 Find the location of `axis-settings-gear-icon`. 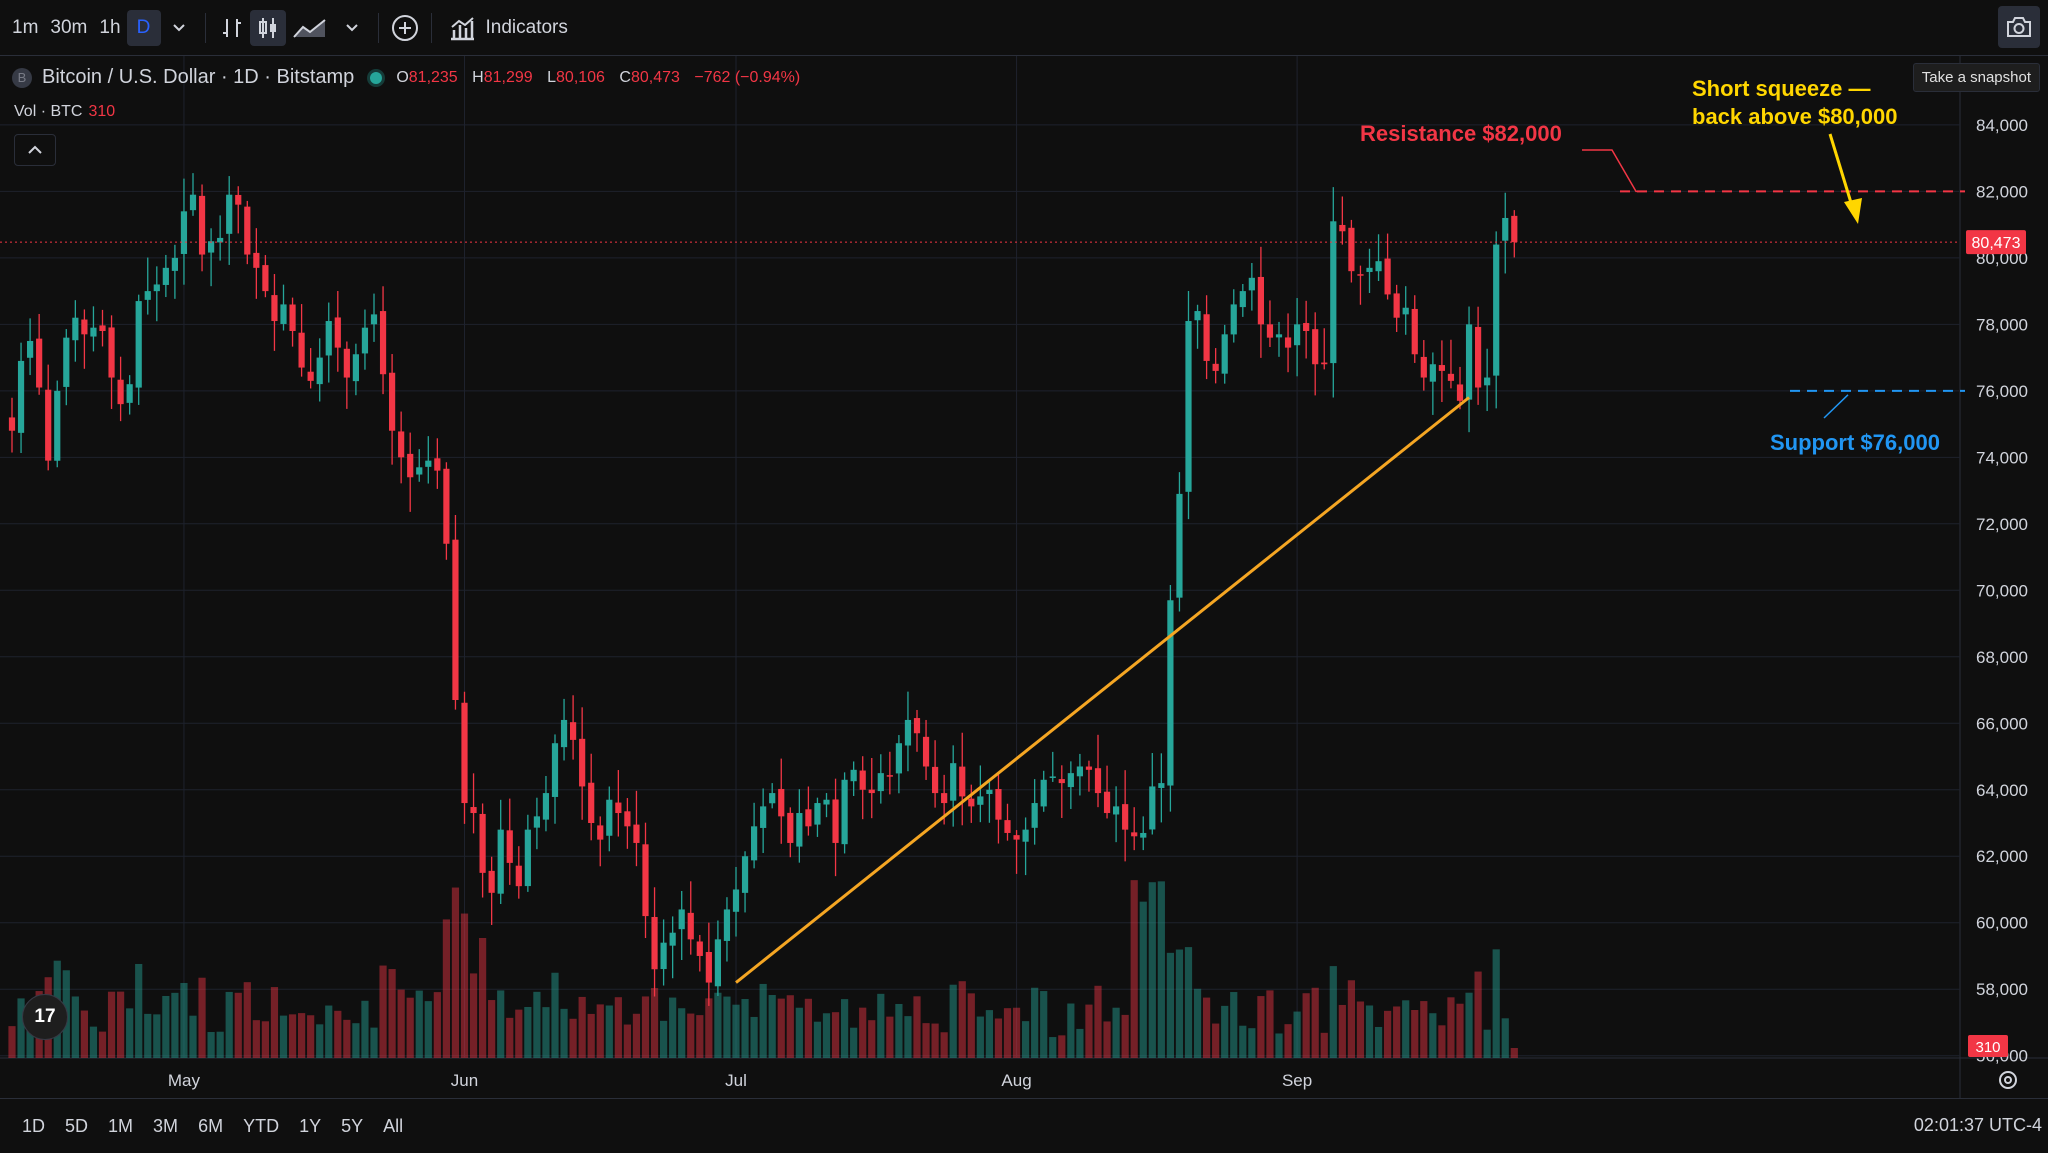

axis-settings-gear-icon is located at coordinates (2008, 1080).